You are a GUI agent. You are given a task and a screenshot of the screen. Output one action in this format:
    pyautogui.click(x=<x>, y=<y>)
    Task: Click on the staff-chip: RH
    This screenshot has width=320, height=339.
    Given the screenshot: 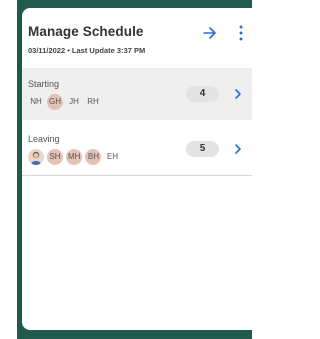 What is the action you would take?
    pyautogui.click(x=93, y=101)
    